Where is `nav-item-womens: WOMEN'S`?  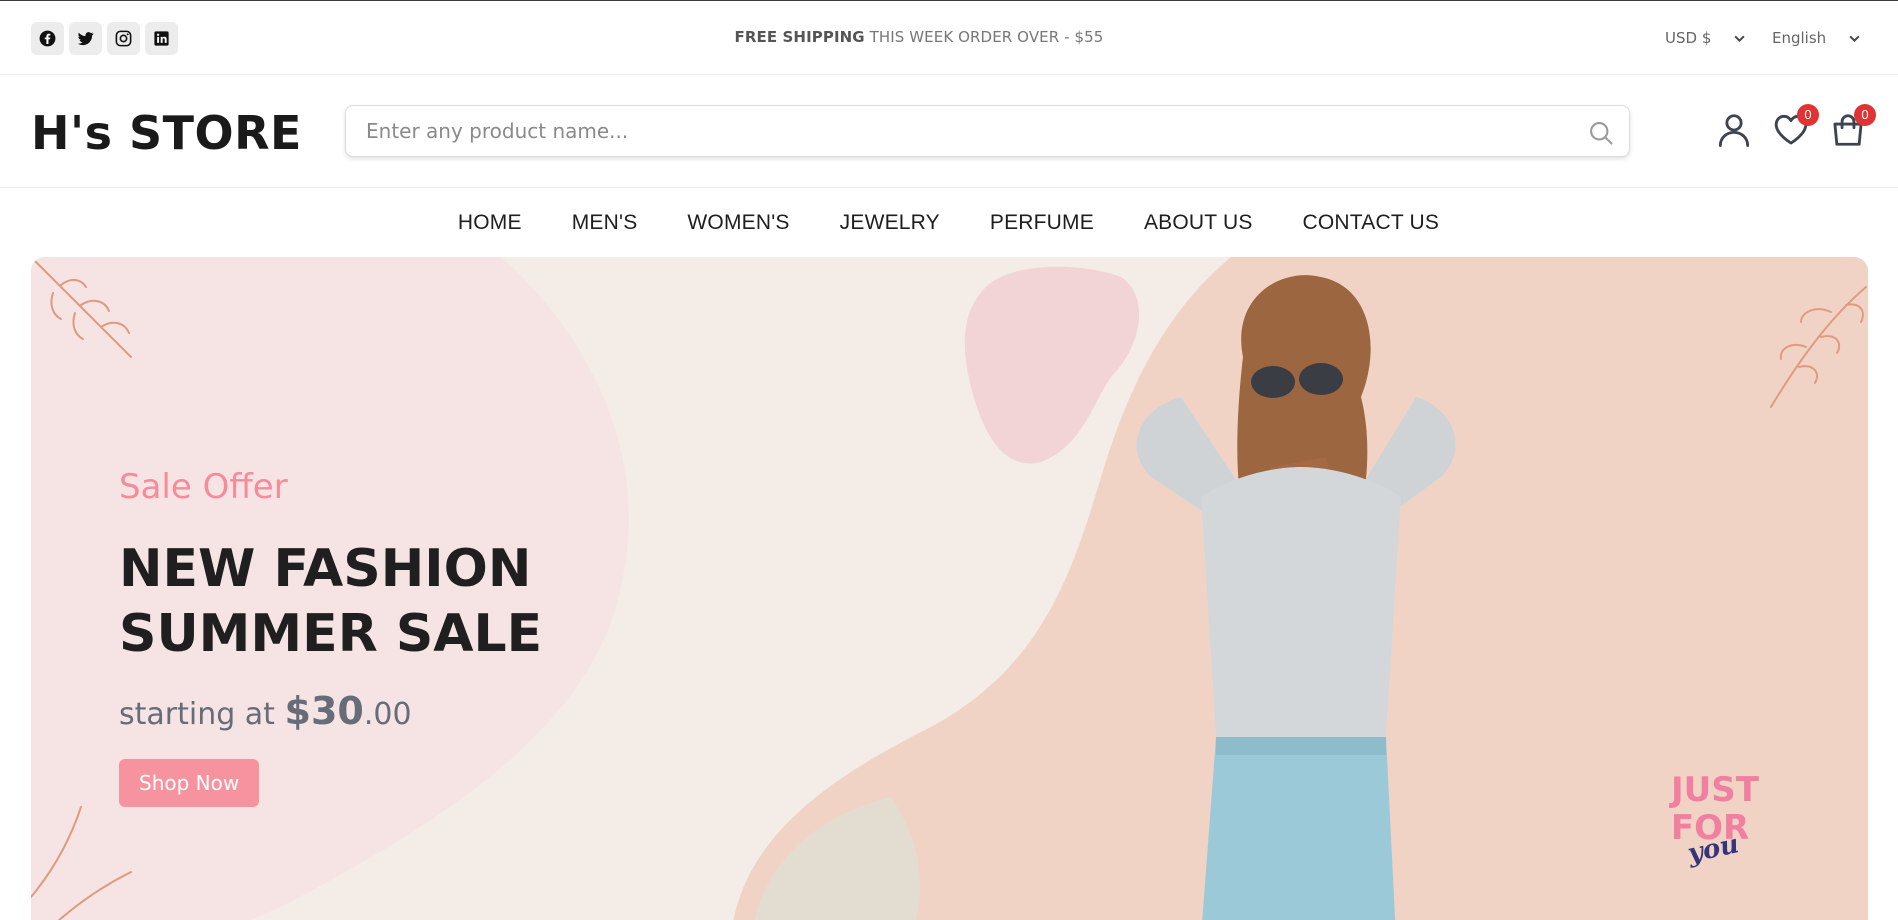 nav-item-womens: WOMEN'S is located at coordinates (738, 223).